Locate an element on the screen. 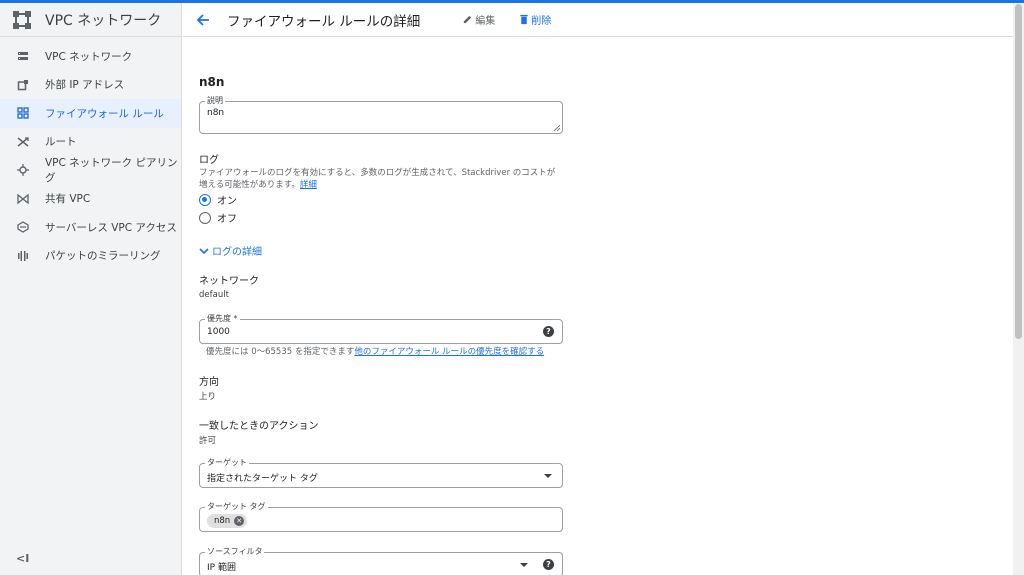 The image size is (1024, 575). description-label: 説明 is located at coordinates (215, 101).